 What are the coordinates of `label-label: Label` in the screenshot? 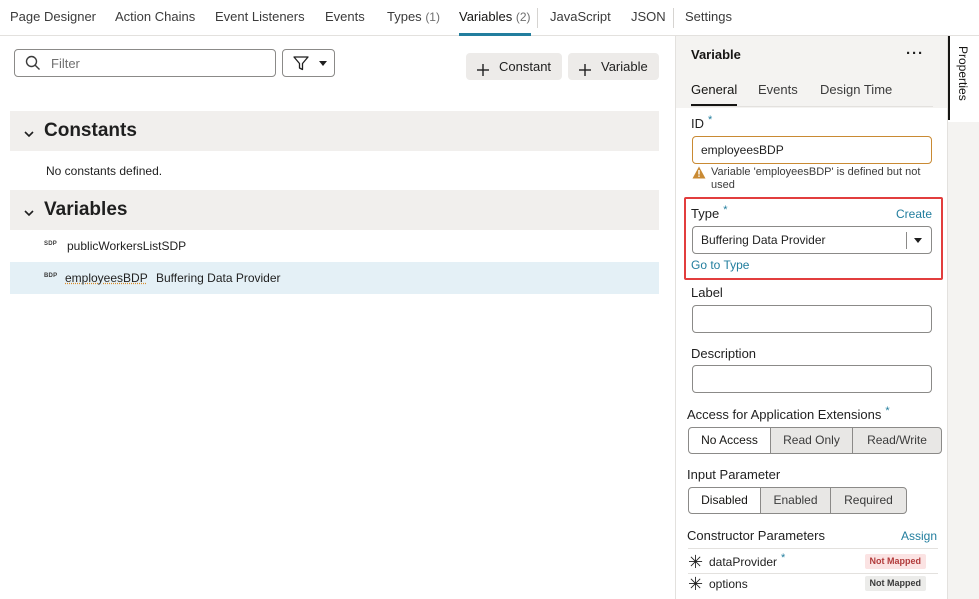 It's located at (707, 292).